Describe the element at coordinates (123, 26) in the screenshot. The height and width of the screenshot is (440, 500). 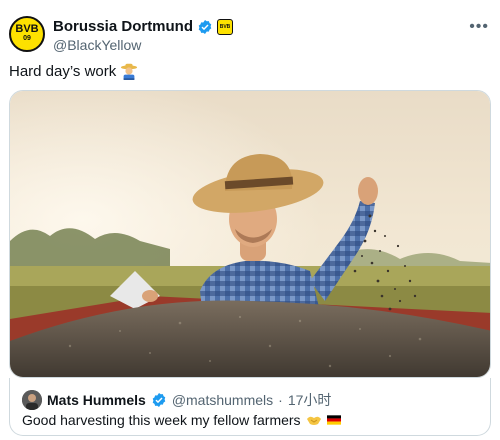
I see `author-display-name: Borussia Dortmund` at that location.